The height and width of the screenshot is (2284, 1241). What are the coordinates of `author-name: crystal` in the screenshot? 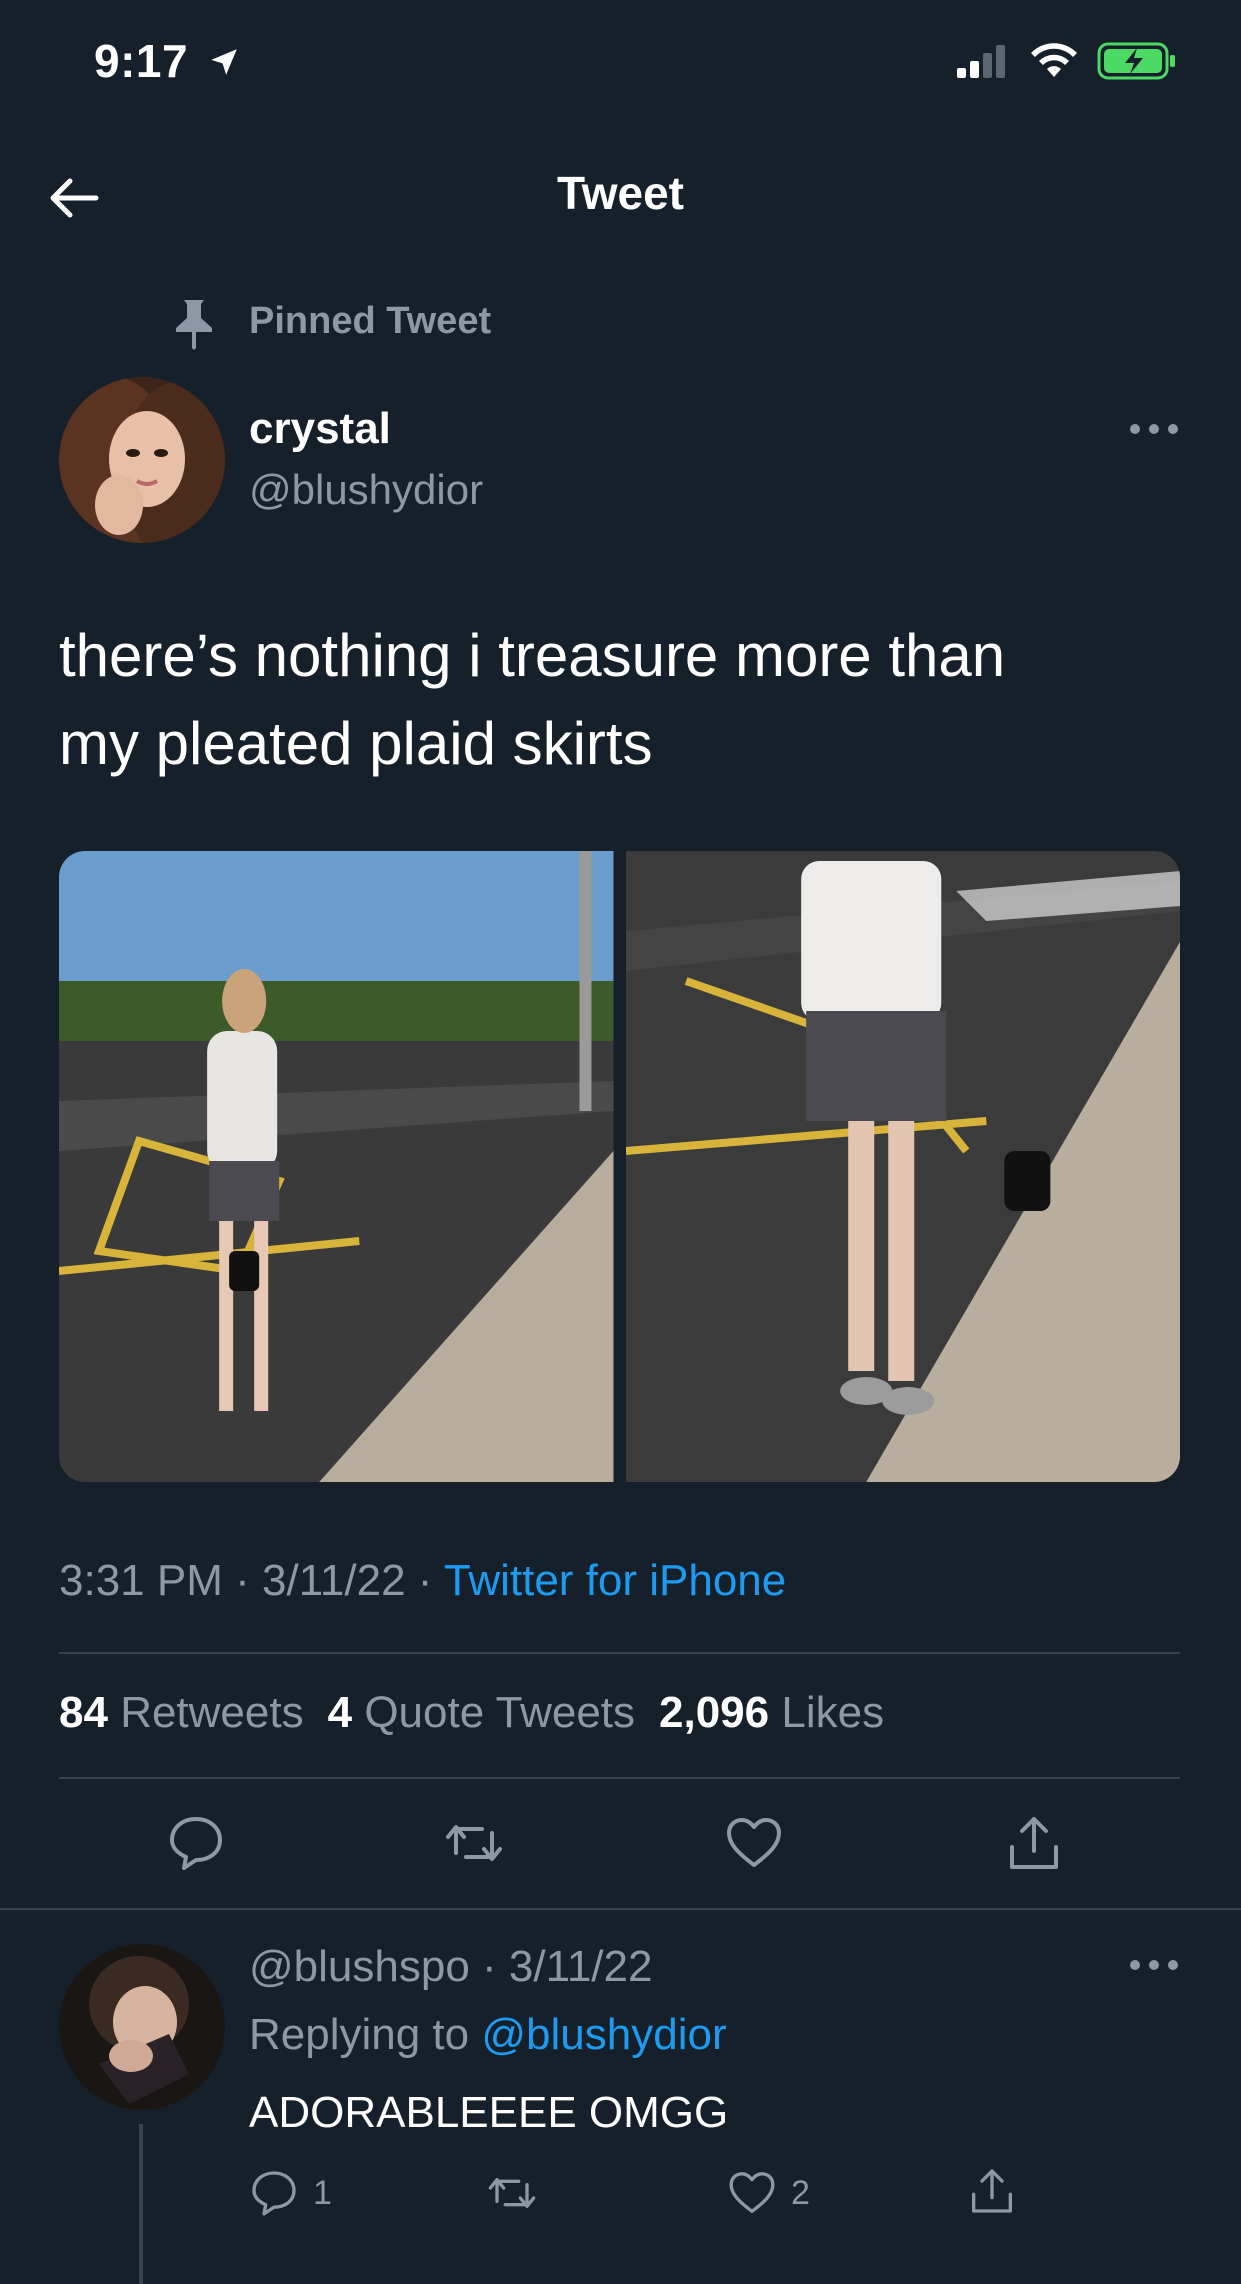 It's located at (320, 429).